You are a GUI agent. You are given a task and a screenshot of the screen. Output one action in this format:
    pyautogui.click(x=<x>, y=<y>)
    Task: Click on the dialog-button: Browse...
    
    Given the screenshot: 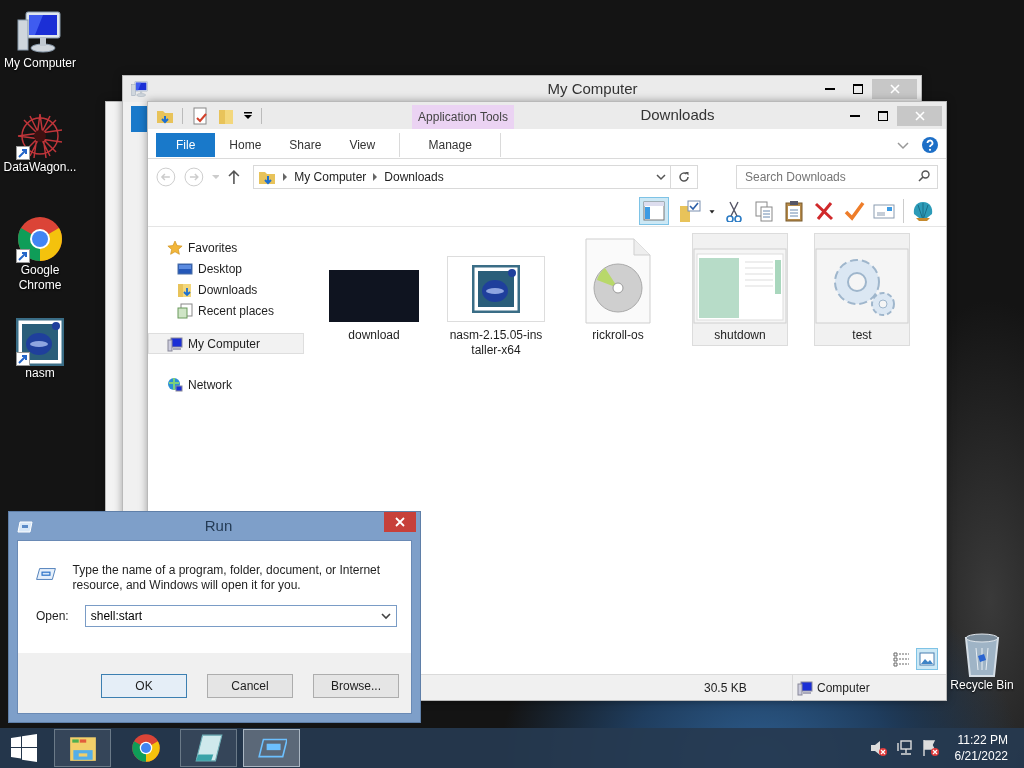 What is the action you would take?
    pyautogui.click(x=356, y=686)
    